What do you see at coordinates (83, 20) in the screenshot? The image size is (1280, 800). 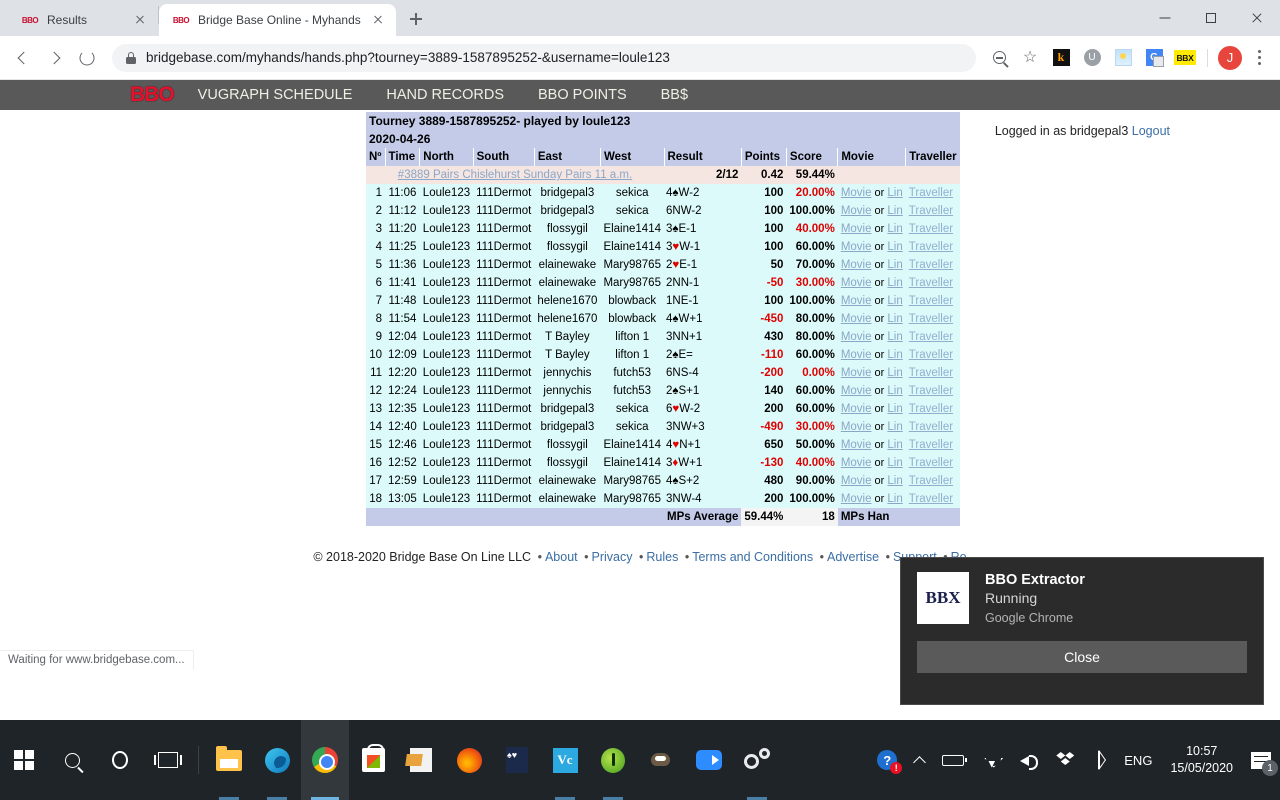 I see `tab-results: BBO Results` at bounding box center [83, 20].